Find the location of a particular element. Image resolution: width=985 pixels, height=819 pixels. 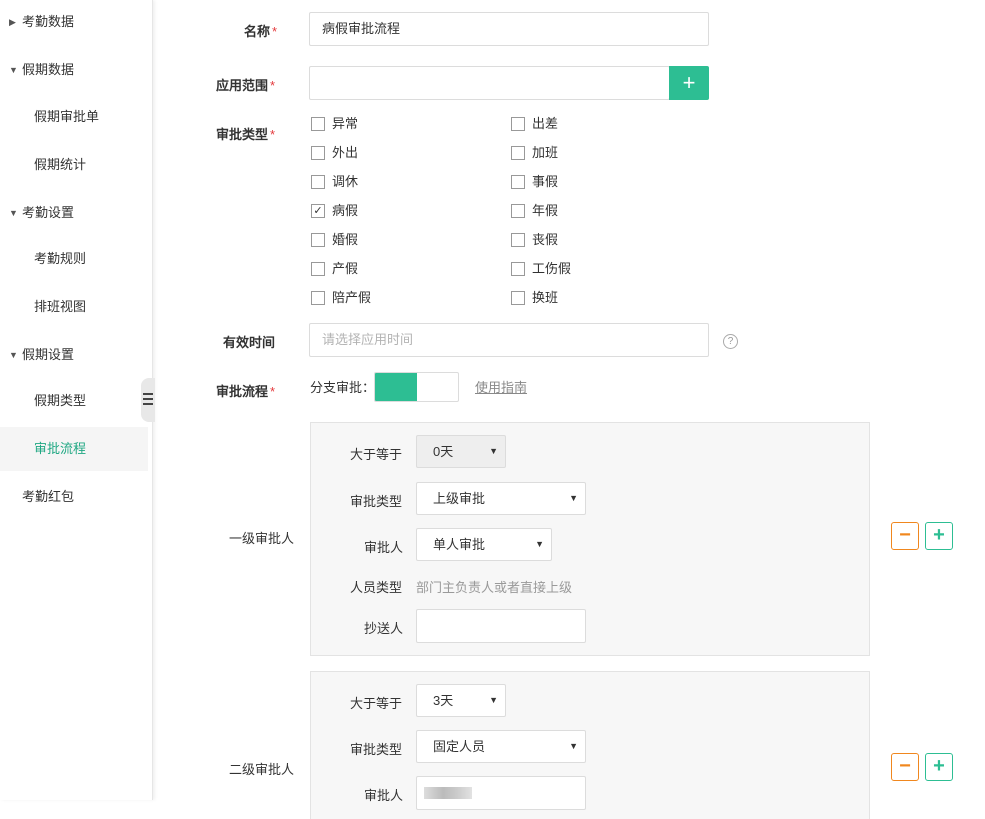

sidebar-item-attendance-settings: ▼ 考勤设置 is located at coordinates (74, 213).